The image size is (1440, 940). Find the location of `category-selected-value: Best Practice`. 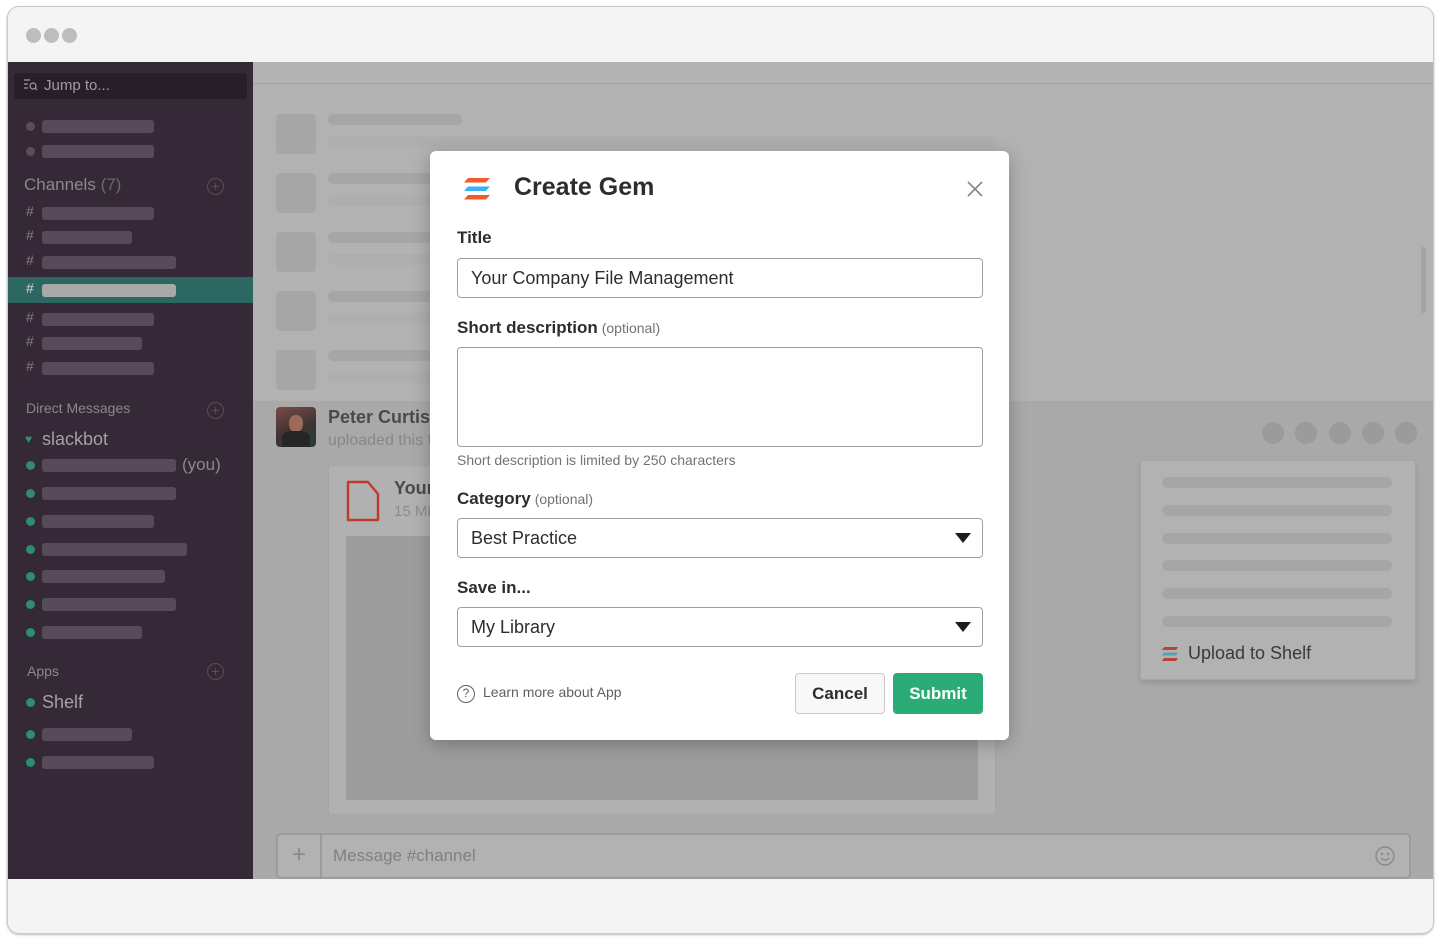

category-selected-value: Best Practice is located at coordinates (524, 538).